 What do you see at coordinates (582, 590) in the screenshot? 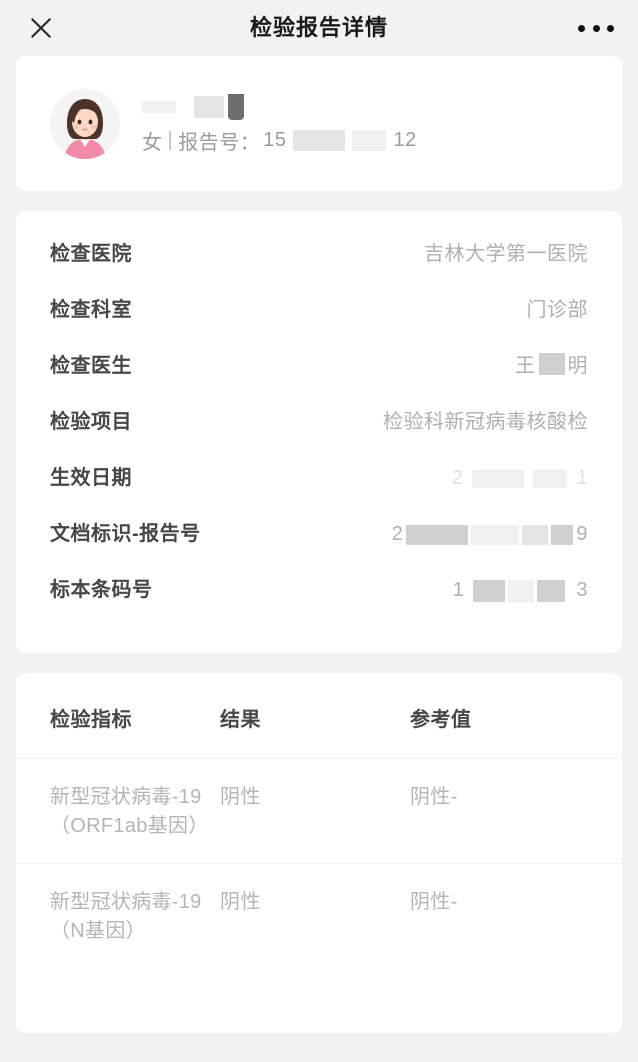
I see `barcode-suffix: 3` at bounding box center [582, 590].